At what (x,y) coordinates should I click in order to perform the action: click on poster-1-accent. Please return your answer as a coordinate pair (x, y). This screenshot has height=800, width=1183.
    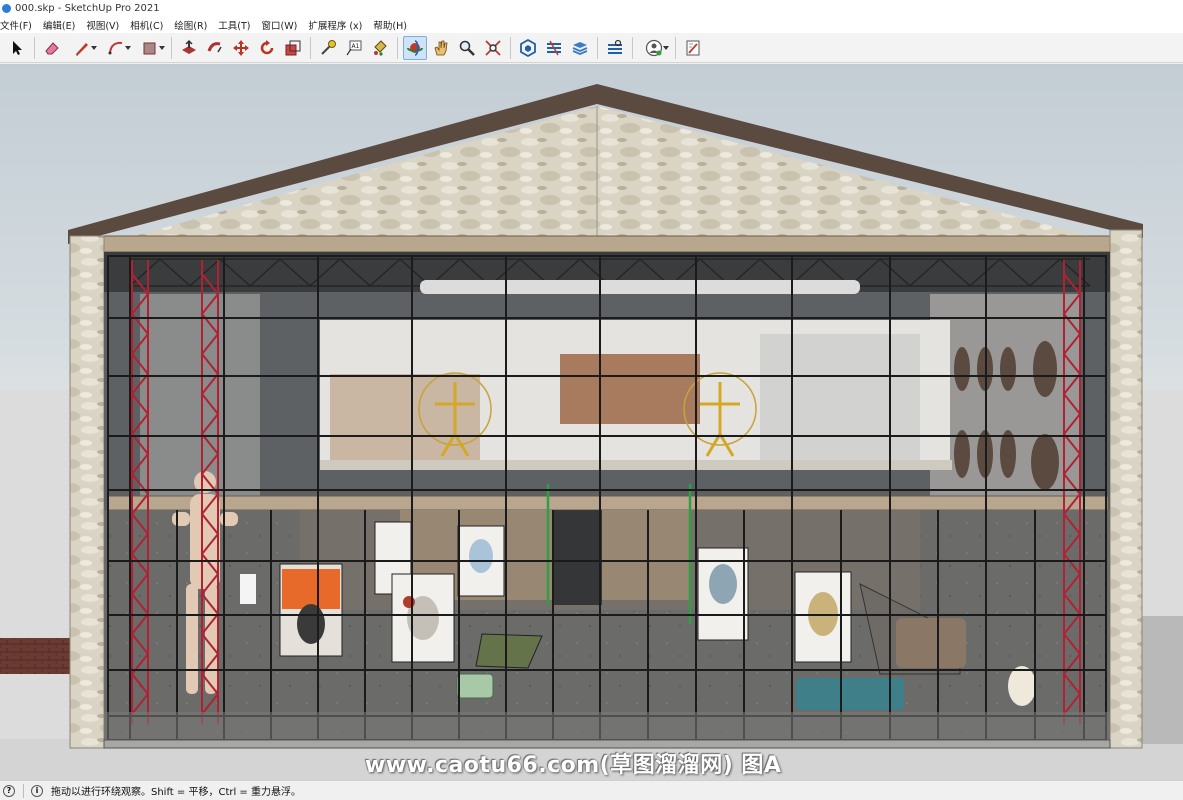
    Looking at the image, I should click on (311, 589).